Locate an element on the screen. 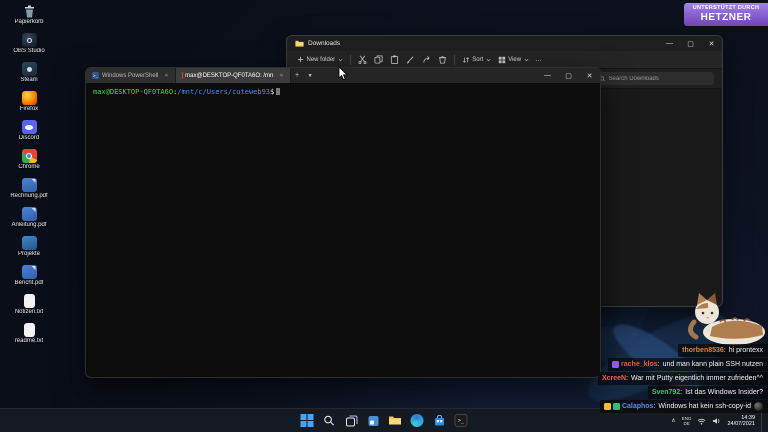 Image resolution: width=768 pixels, height=432 pixels. sort-label: Sort is located at coordinates (478, 59).